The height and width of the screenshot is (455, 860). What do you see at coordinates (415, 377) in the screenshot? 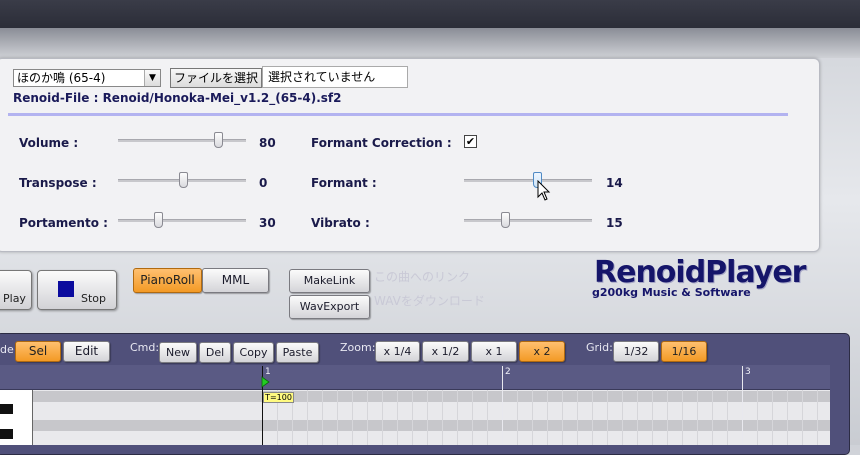
I see `pianoroll-timeline` at bounding box center [415, 377].